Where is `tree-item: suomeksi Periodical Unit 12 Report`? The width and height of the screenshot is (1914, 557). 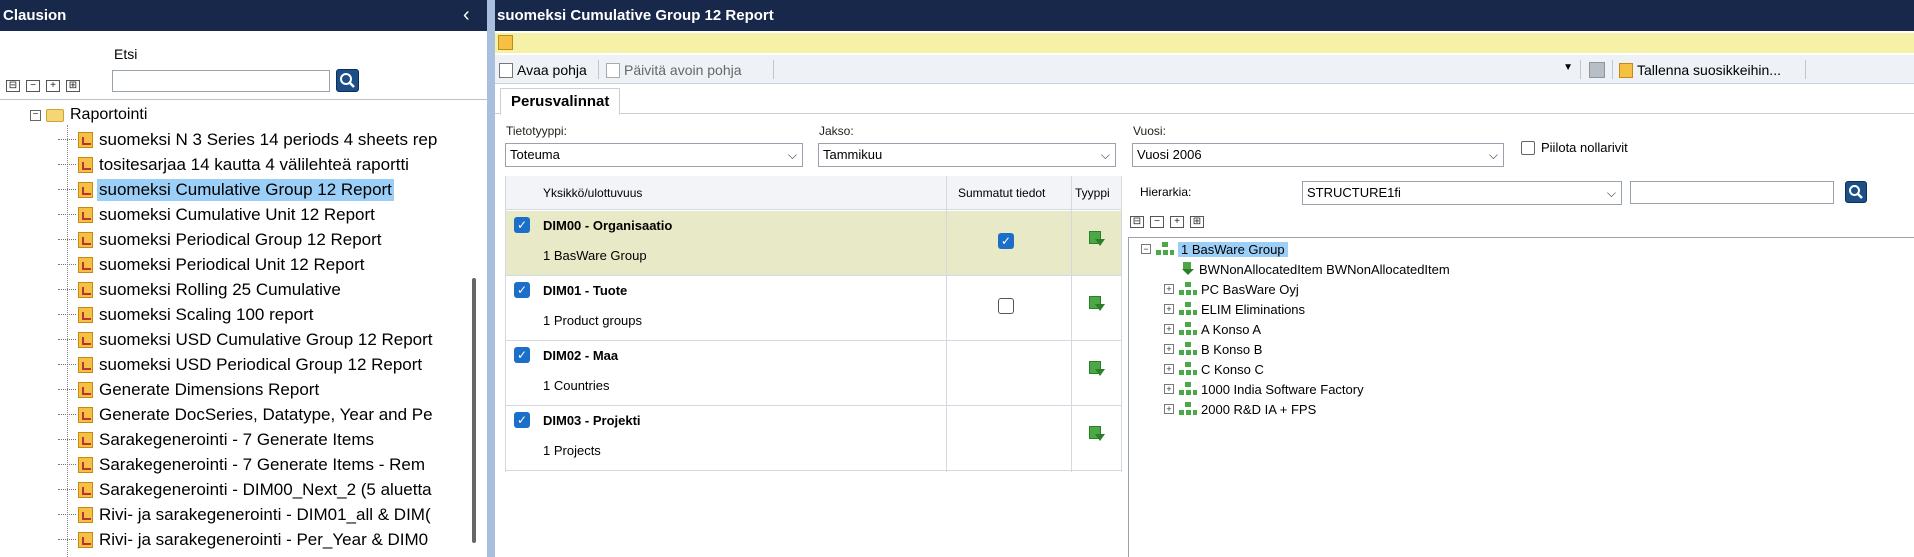 tree-item: suomeksi Periodical Unit 12 Report is located at coordinates (212, 264).